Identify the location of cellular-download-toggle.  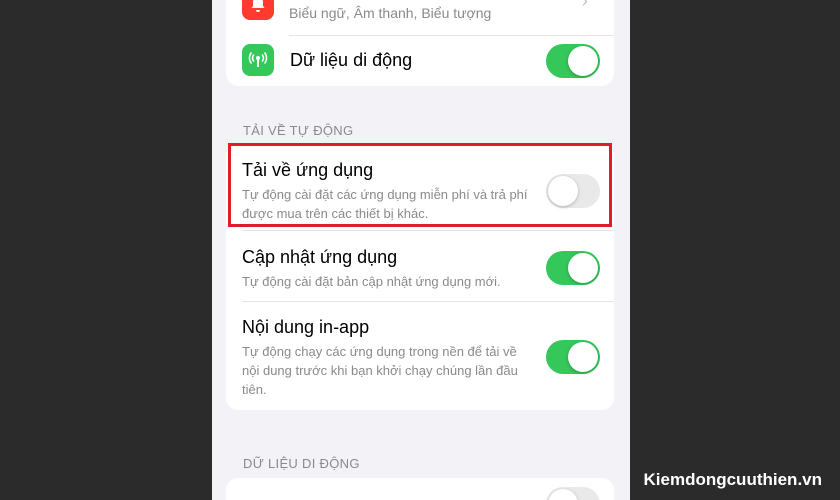
(573, 493).